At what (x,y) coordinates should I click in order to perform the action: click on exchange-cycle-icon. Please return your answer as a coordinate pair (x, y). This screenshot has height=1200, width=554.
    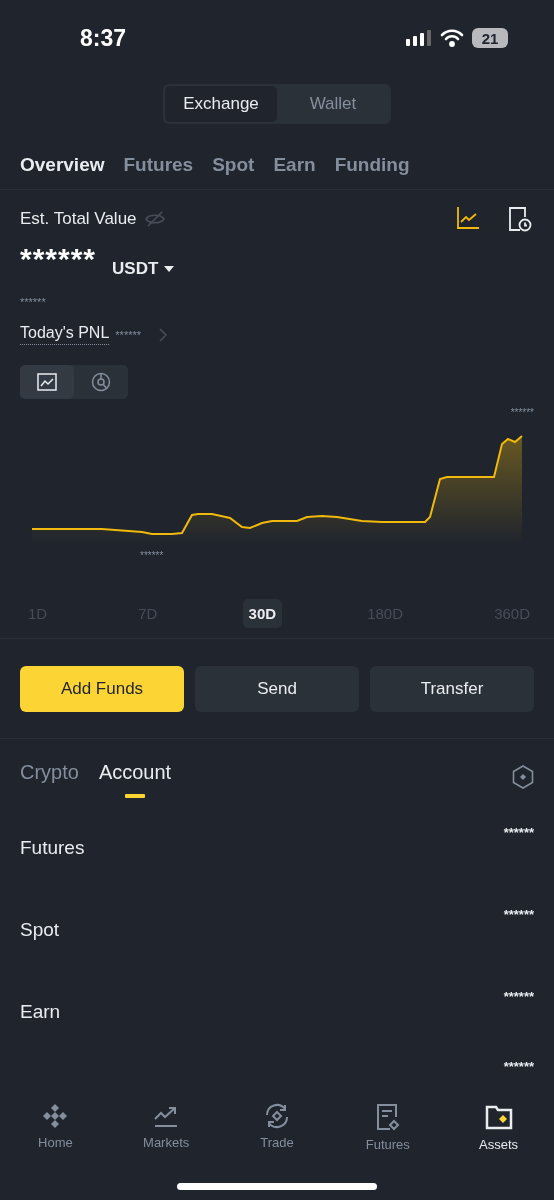
    Looking at the image, I should click on (277, 1116).